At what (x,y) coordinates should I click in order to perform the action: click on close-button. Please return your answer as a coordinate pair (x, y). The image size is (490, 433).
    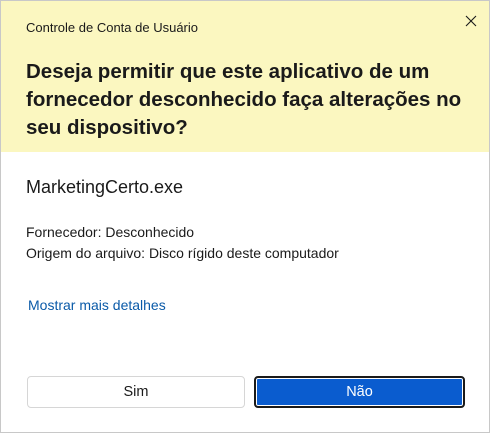
    Looking at the image, I should click on (471, 21).